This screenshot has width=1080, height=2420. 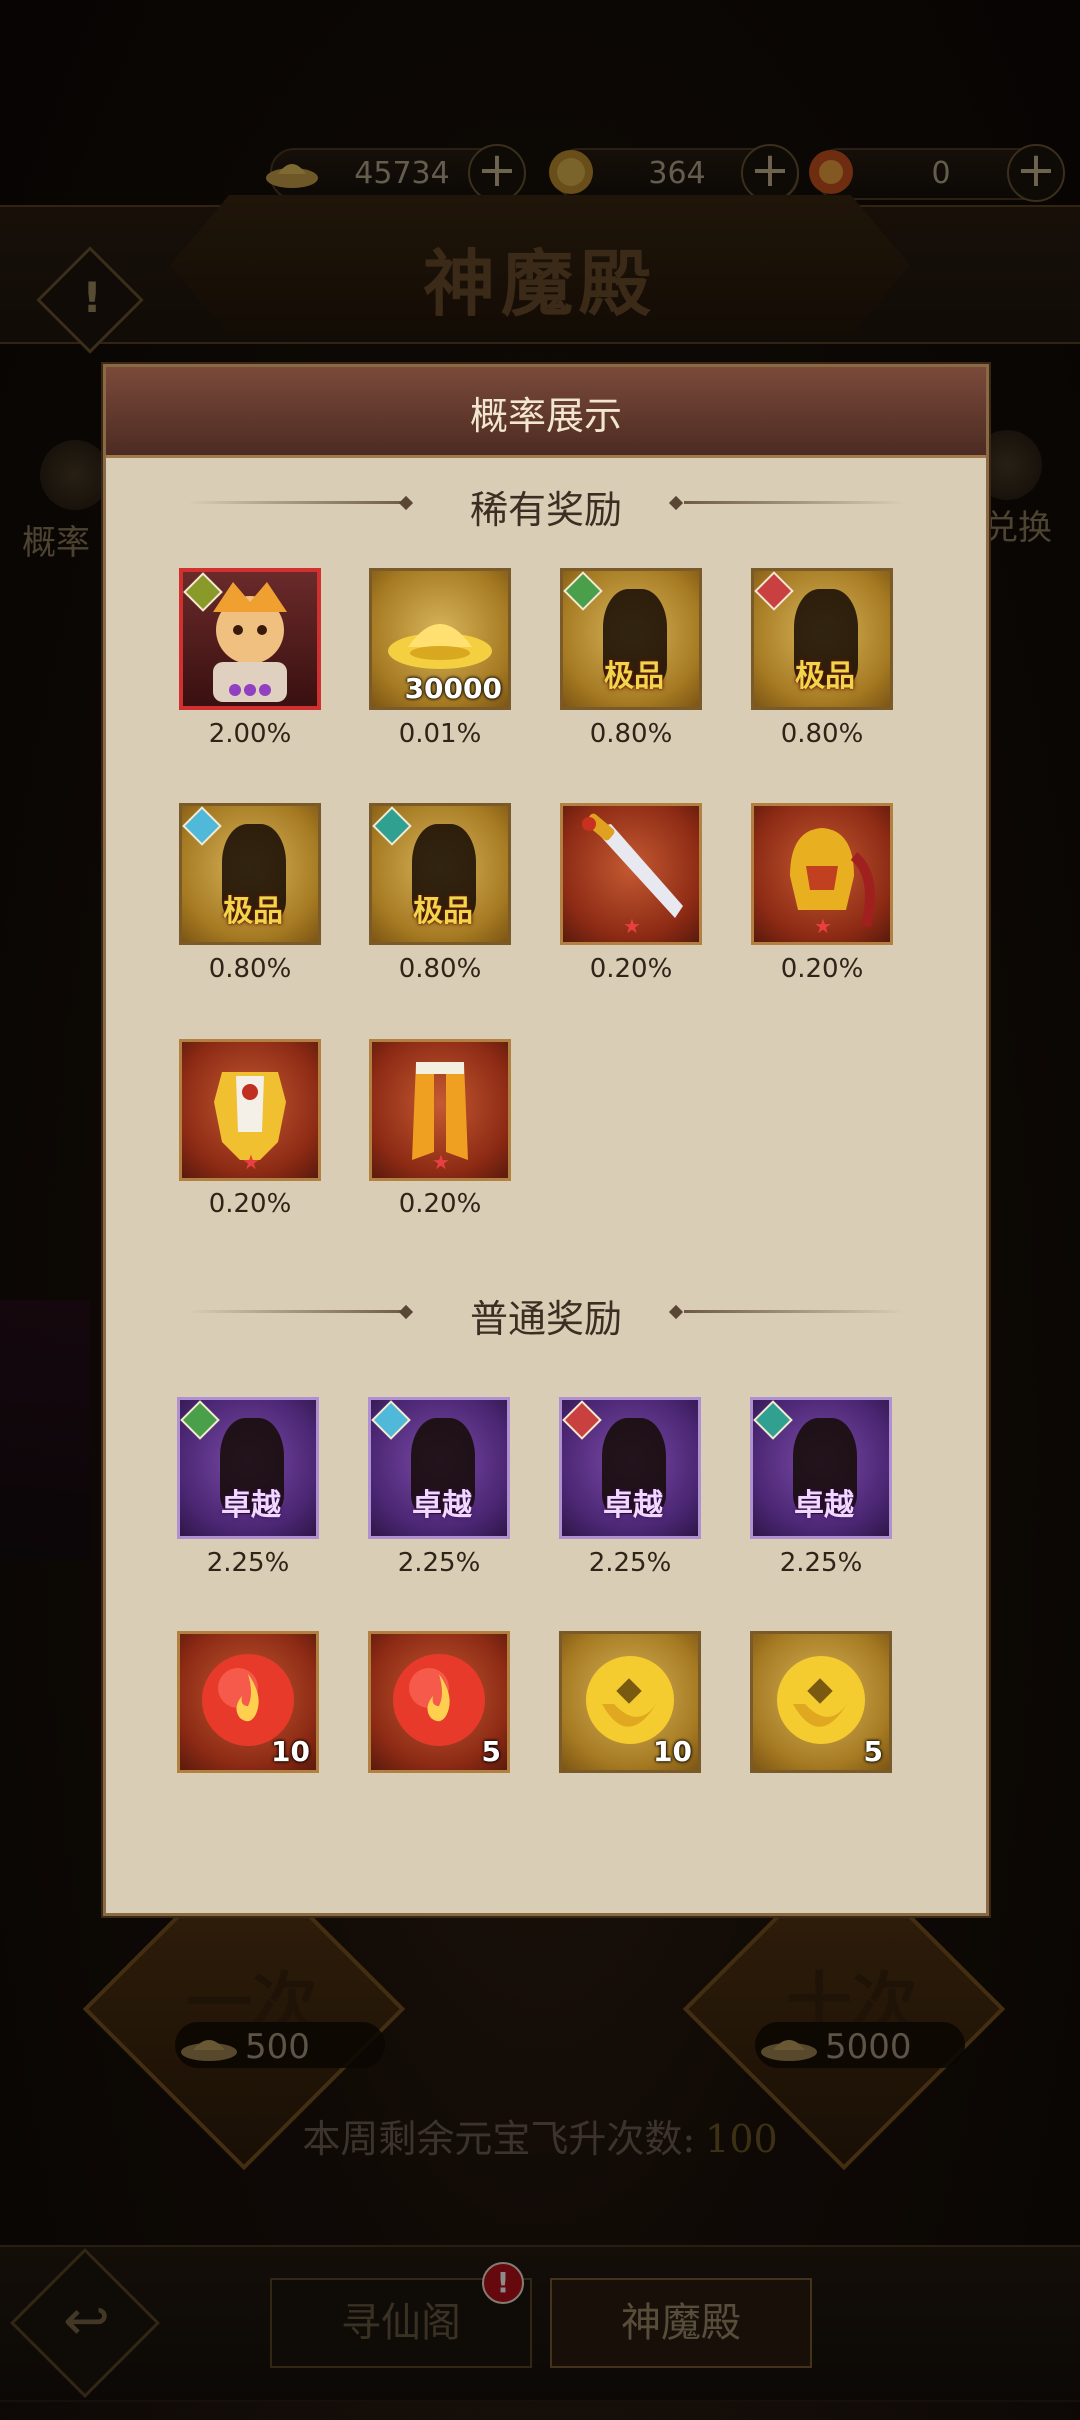 I want to click on reward-sword: ★, so click(x=631, y=874).